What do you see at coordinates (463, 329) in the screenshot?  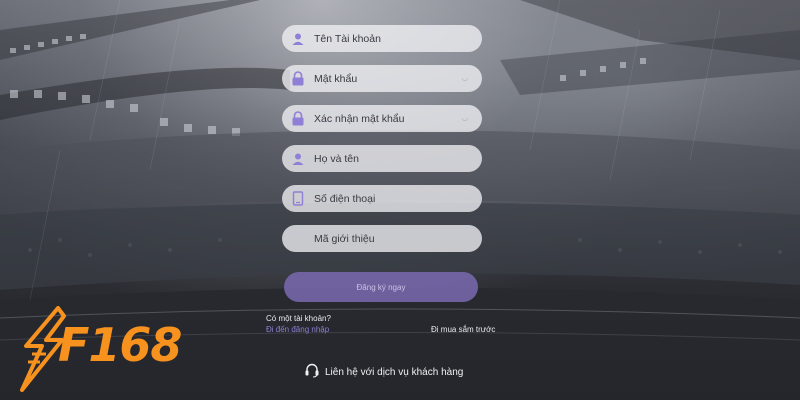 I see `shop-first-link: Đi mua sắm trước` at bounding box center [463, 329].